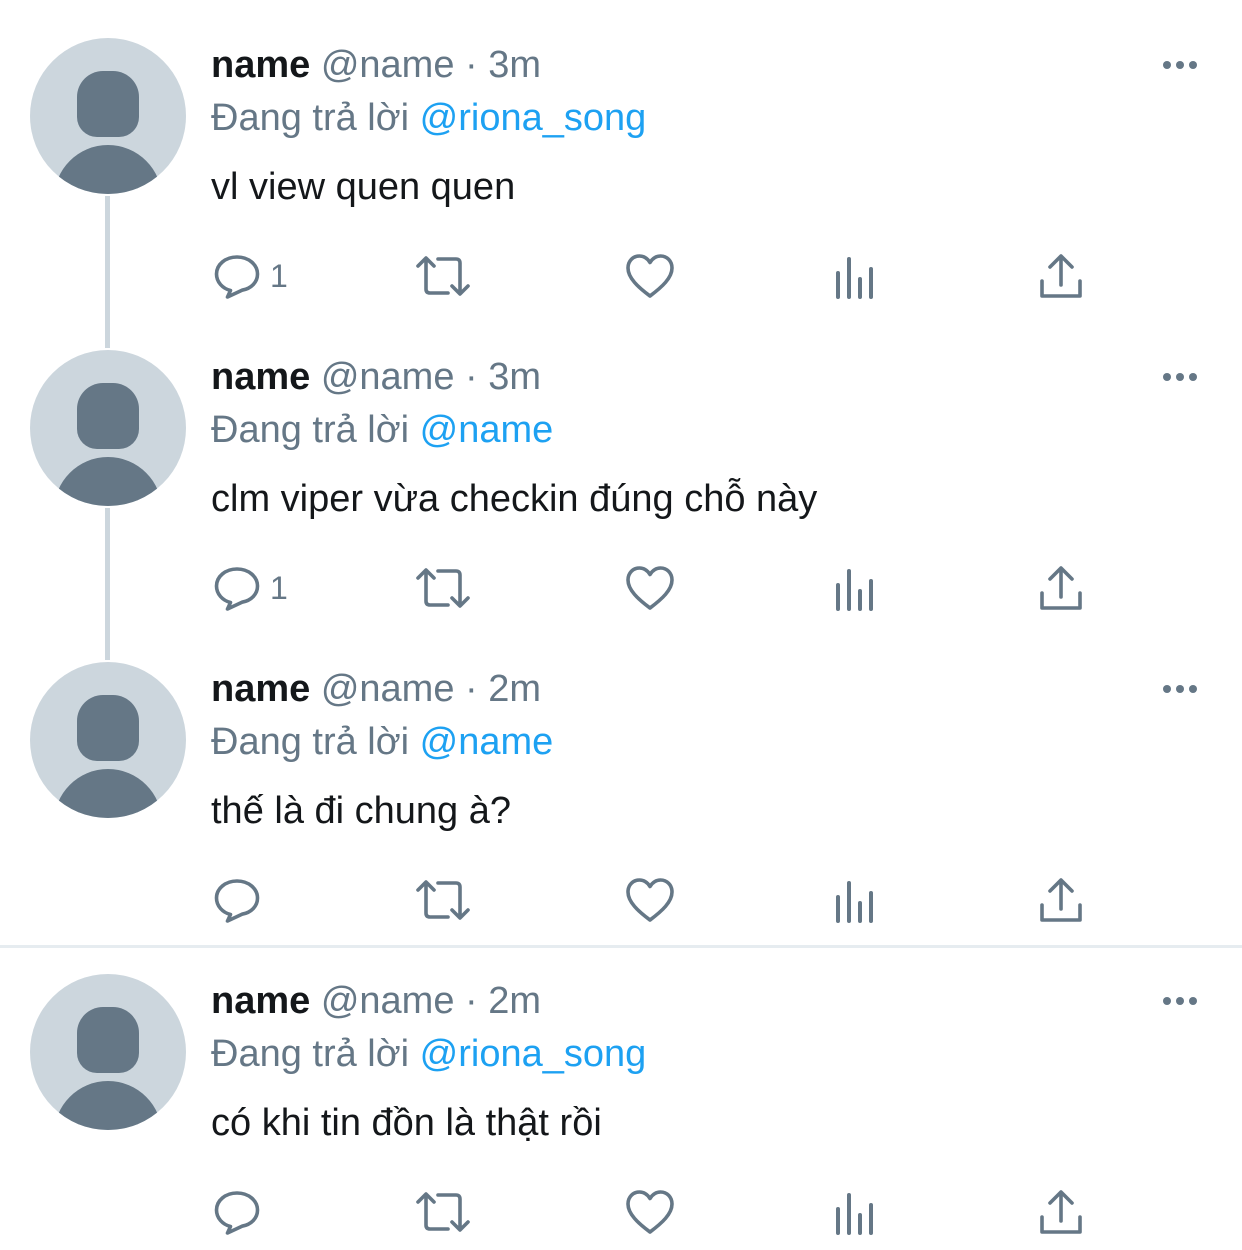 Image resolution: width=1242 pixels, height=1250 pixels. I want to click on tweet-text: có khi tin đồn là thật rồi, so click(406, 1123).